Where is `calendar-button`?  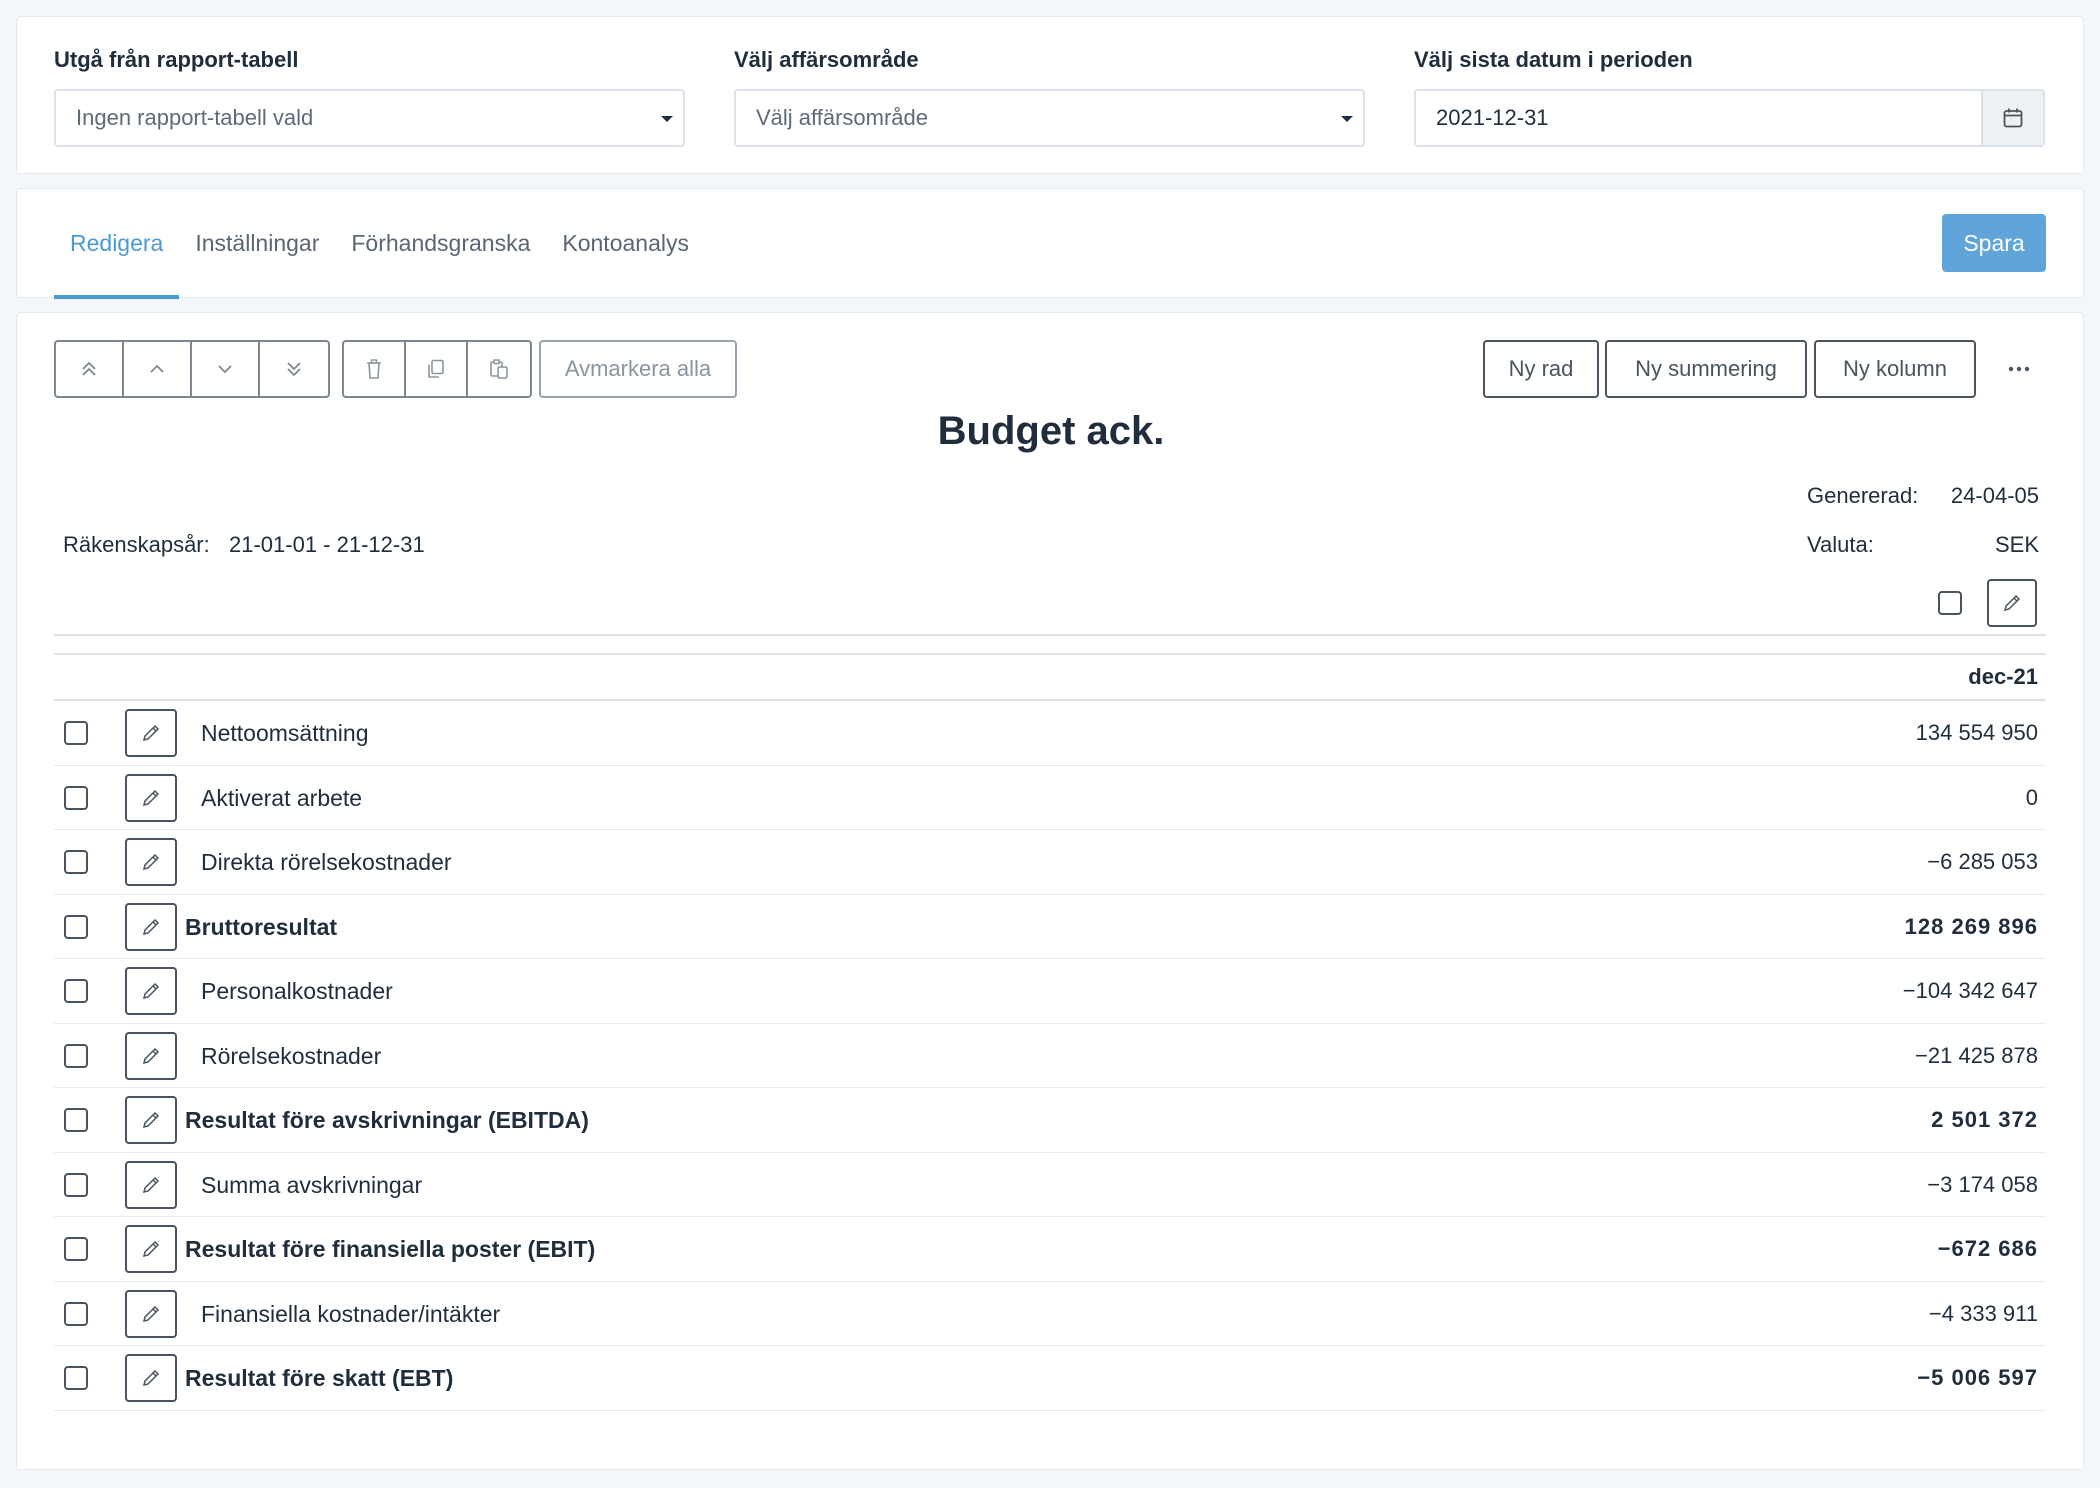
calendar-button is located at coordinates (2012, 118).